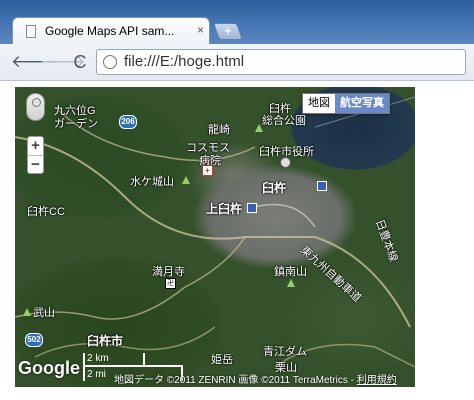 This screenshot has width=474, height=400. Describe the element at coordinates (96, 374) in the screenshot. I see `scale-mi: 2 mi` at that location.